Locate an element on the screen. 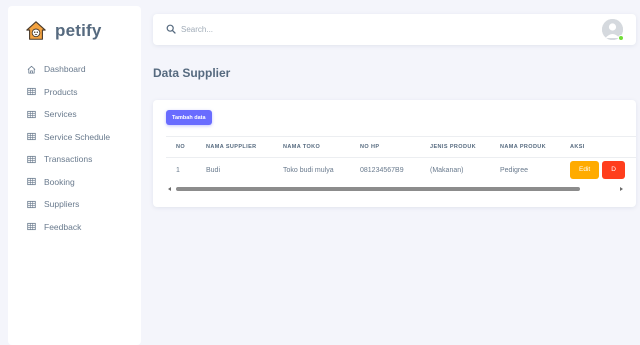  horizontal-scrollbar is located at coordinates (401, 189).